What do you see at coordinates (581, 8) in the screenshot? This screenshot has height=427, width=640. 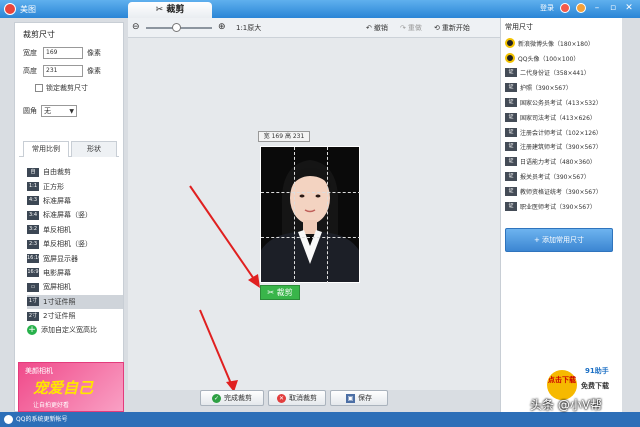 I see `message-icon` at bounding box center [581, 8].